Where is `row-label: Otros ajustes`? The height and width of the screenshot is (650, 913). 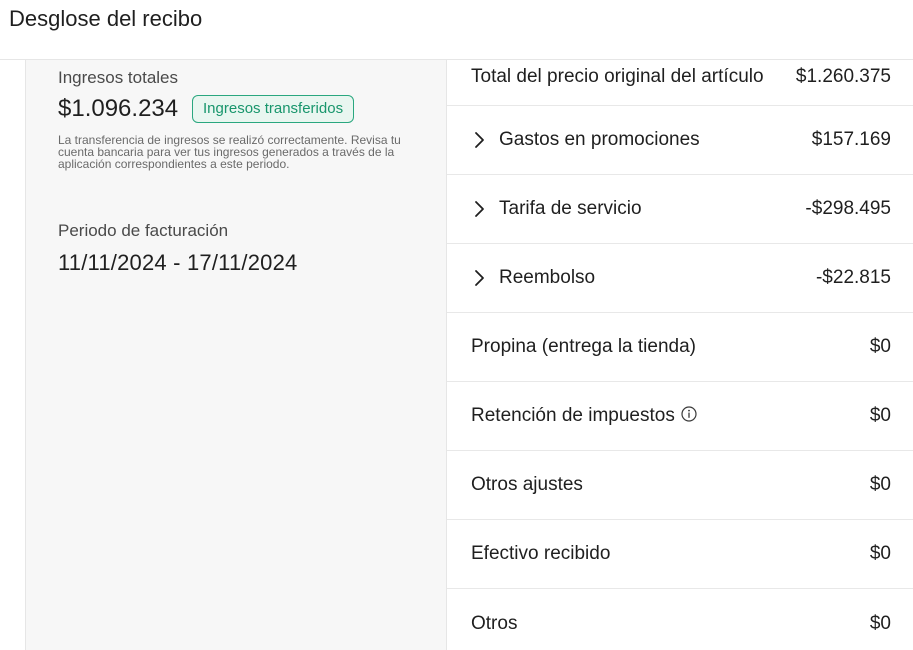 row-label: Otros ajustes is located at coordinates (527, 484).